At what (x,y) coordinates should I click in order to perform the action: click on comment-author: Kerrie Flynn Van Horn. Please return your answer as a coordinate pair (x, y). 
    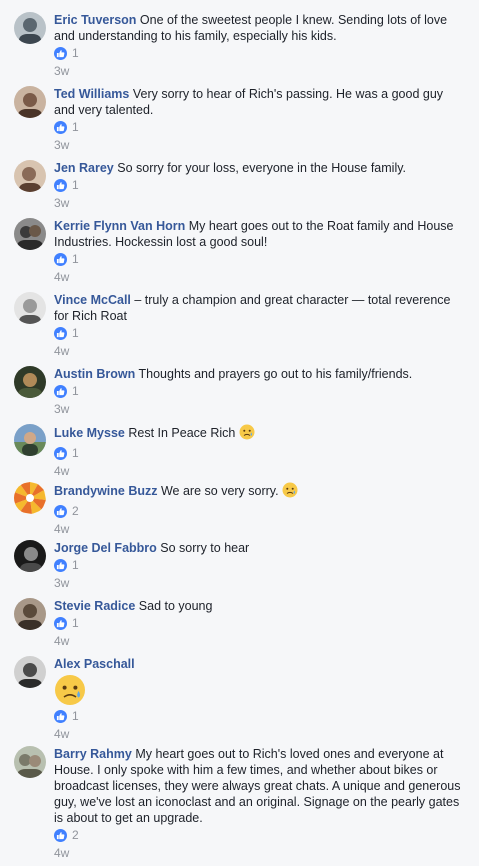
    Looking at the image, I should click on (119, 226).